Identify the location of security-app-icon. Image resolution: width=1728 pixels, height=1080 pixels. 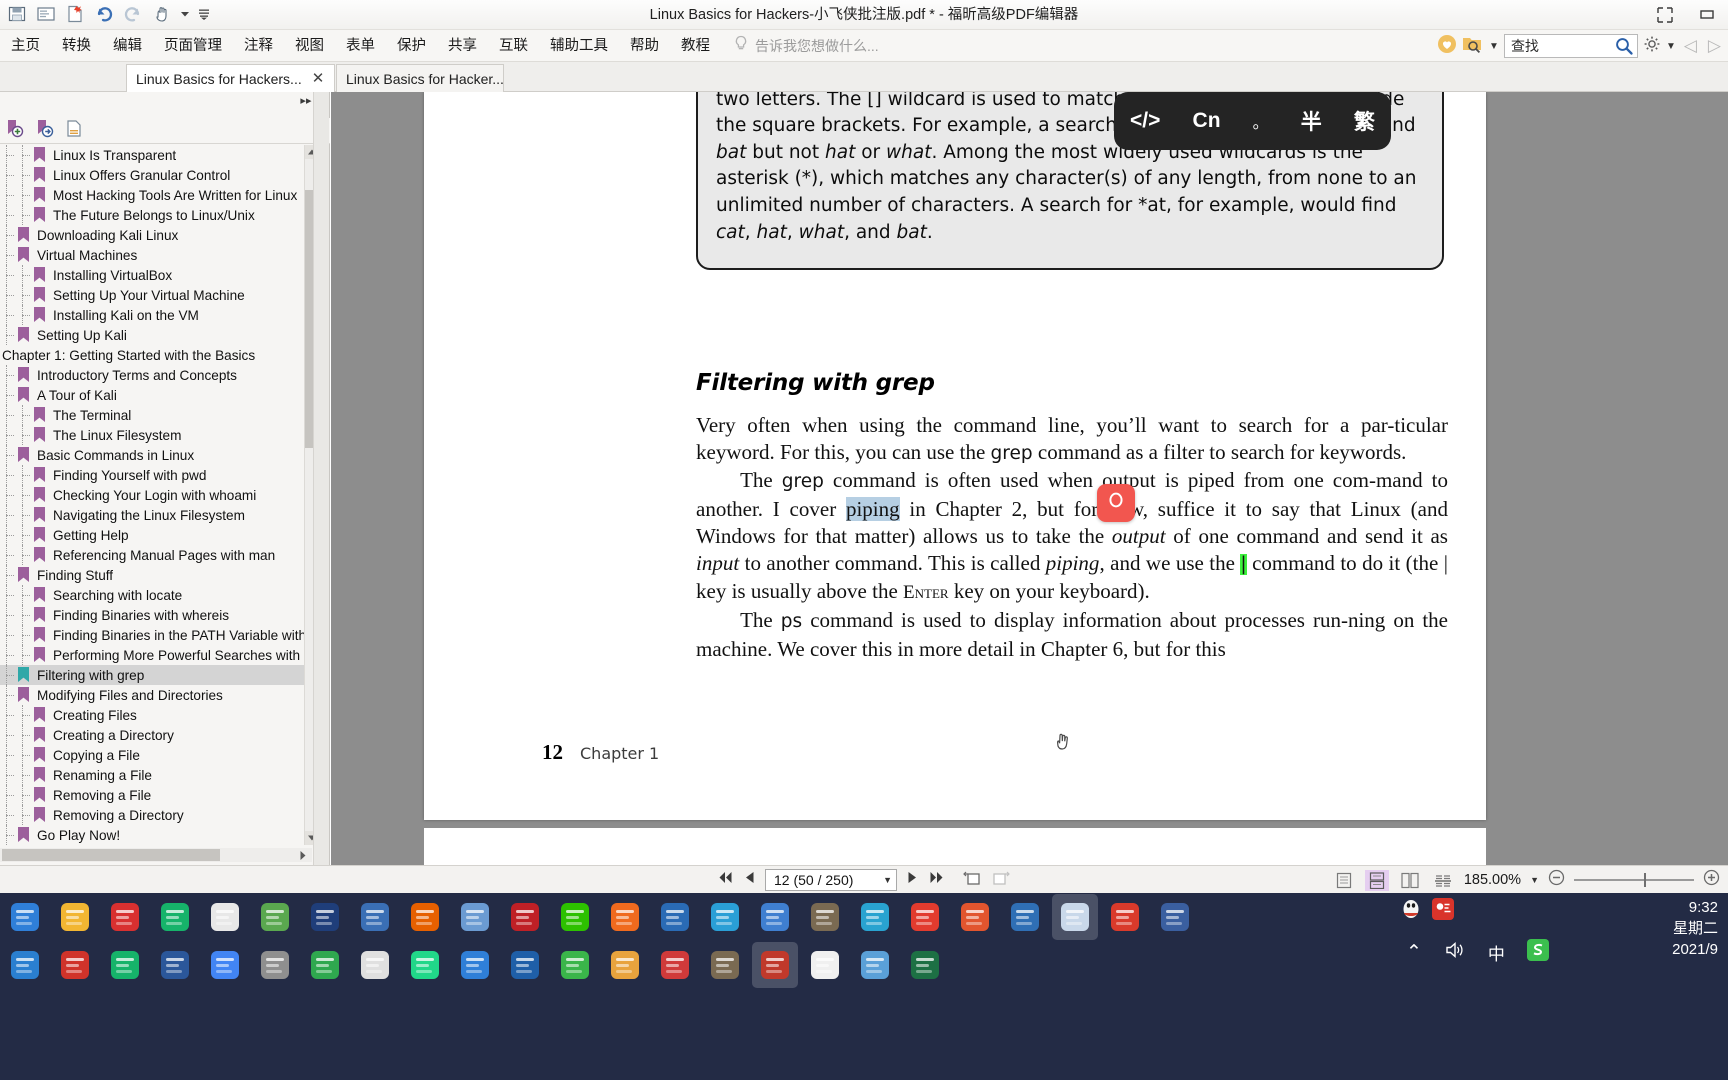
(25, 965).